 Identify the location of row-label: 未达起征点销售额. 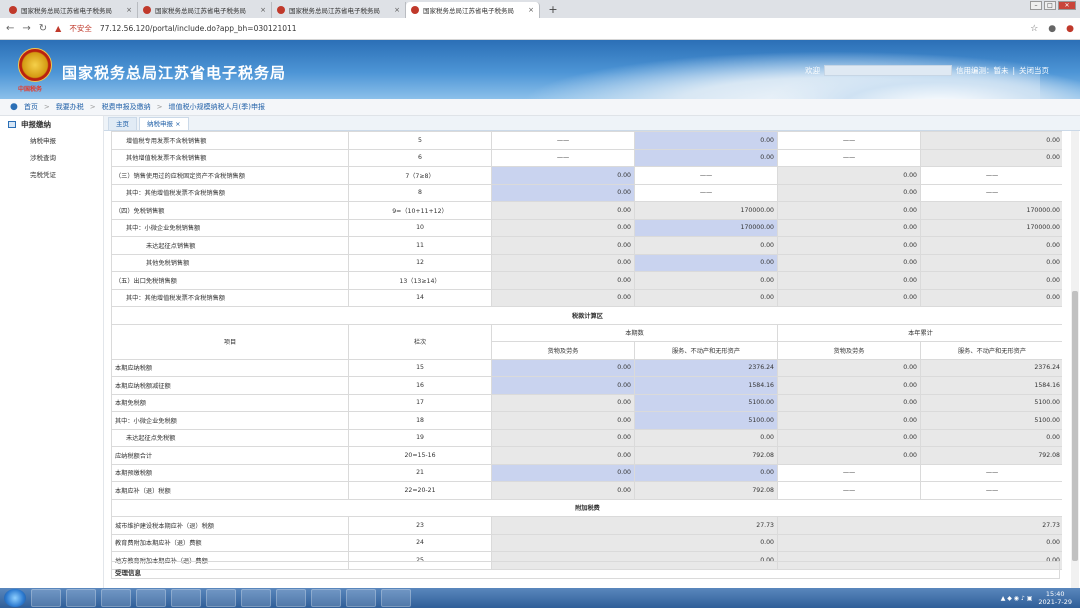
(230, 245).